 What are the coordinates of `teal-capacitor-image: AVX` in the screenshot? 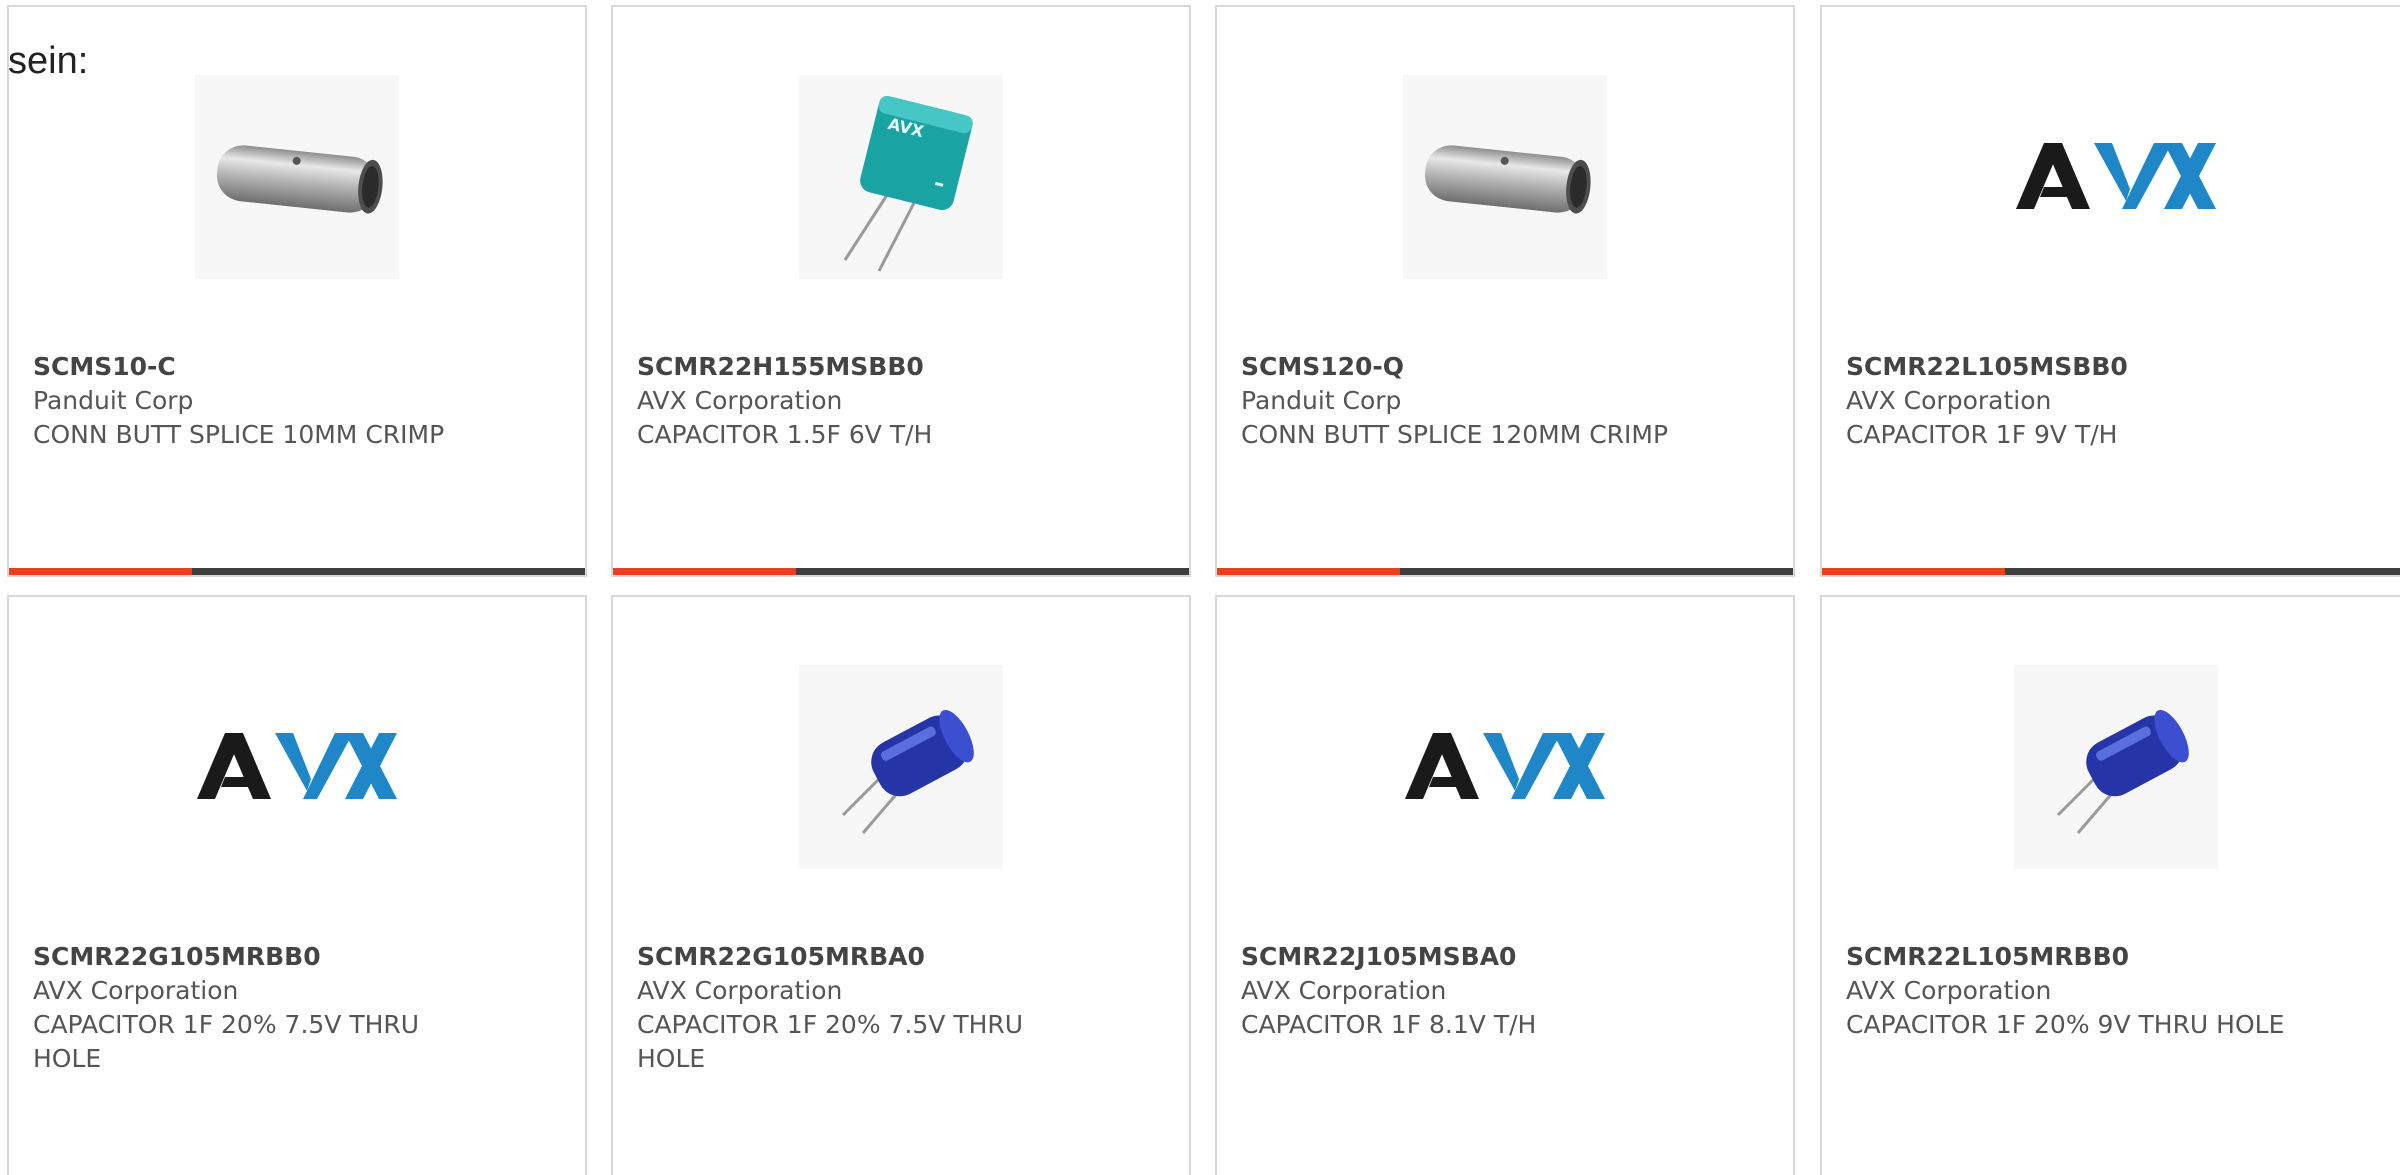 It's located at (908, 183).